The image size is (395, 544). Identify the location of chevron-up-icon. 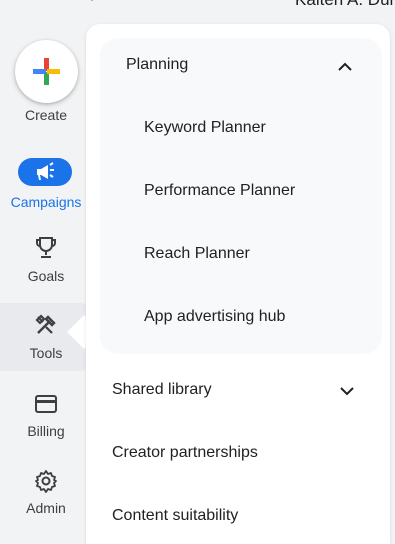
(345, 67).